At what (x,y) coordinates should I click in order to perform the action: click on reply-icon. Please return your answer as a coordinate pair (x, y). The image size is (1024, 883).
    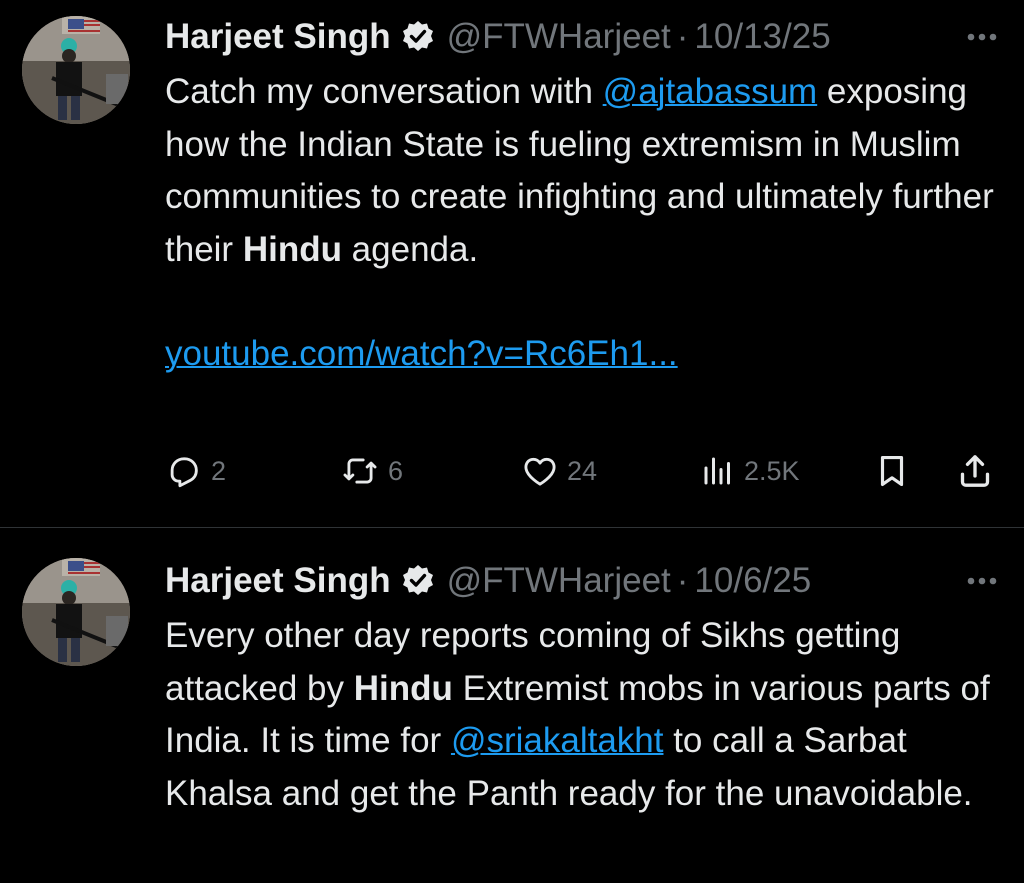
    Looking at the image, I should click on (184, 471).